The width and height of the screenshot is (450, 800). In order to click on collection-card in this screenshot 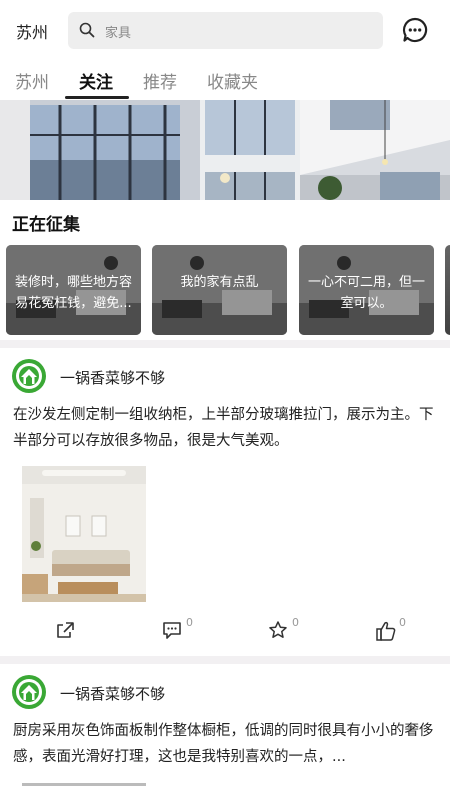, I will do `click(447, 290)`.